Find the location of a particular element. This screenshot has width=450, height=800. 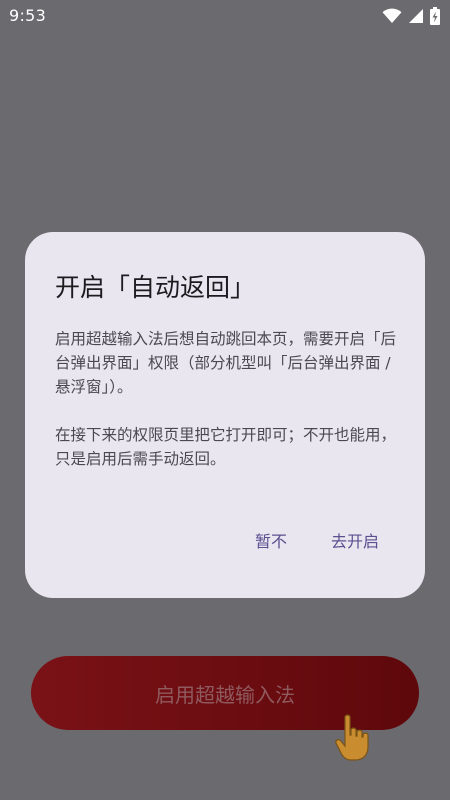

status-time: 9:53 is located at coordinates (28, 15).